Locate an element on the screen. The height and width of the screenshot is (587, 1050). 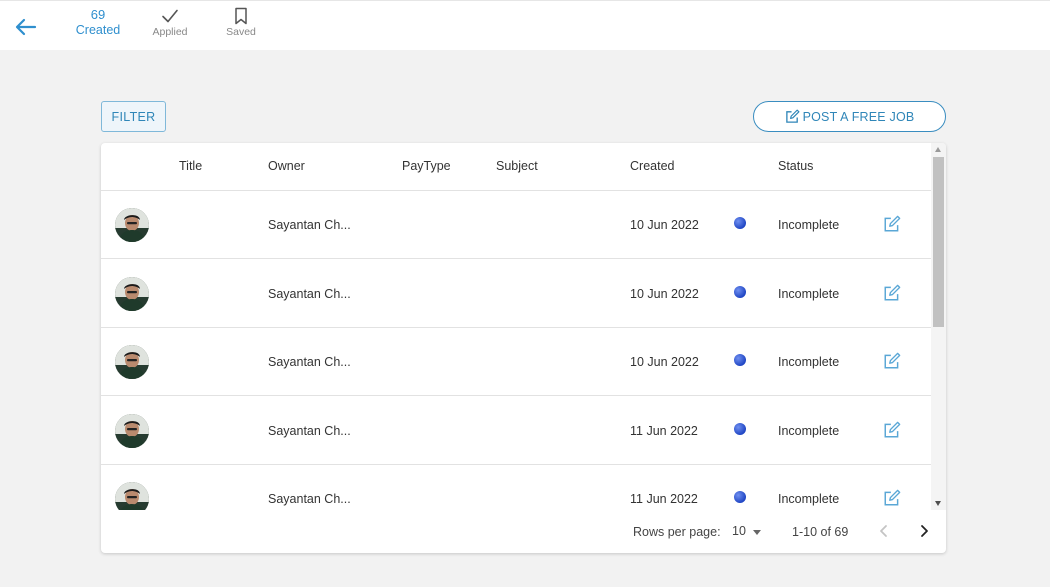
back-arrow-icon is located at coordinates (26, 27).